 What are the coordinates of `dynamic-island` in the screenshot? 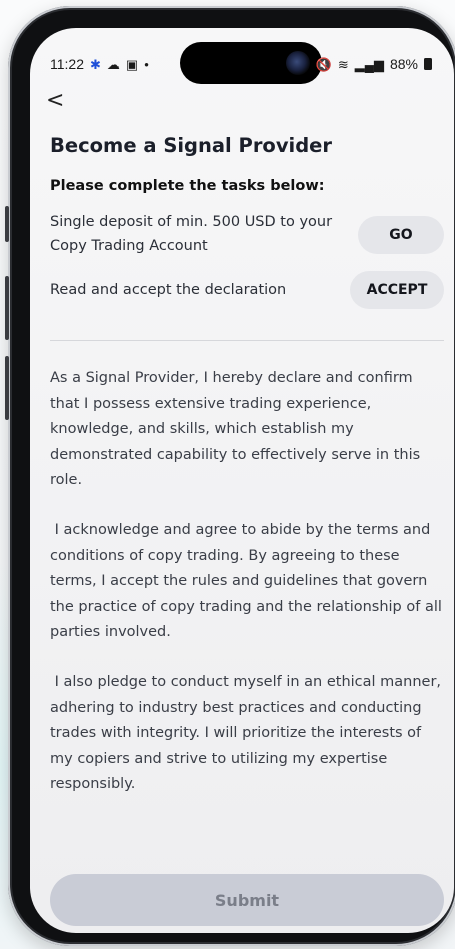 It's located at (251, 63).